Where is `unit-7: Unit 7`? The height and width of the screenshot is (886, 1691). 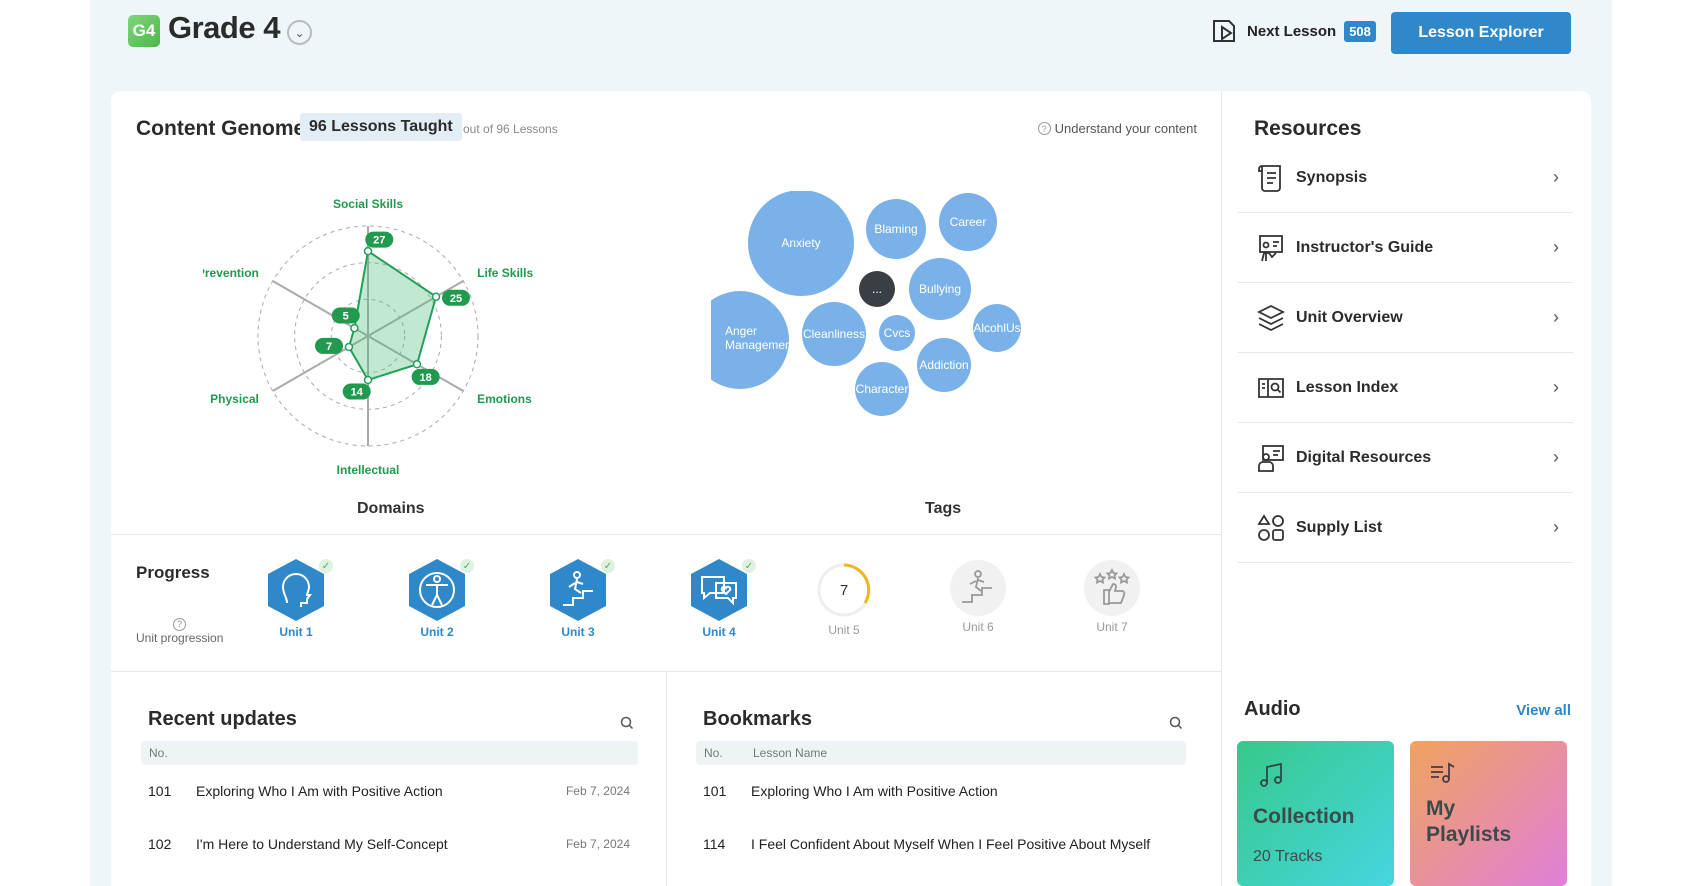 unit-7: Unit 7 is located at coordinates (1112, 595).